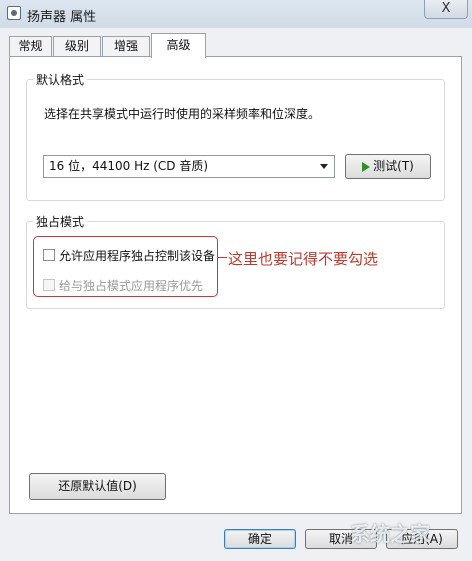 The width and height of the screenshot is (472, 561). I want to click on tab-enhancements: 增强, so click(126, 46).